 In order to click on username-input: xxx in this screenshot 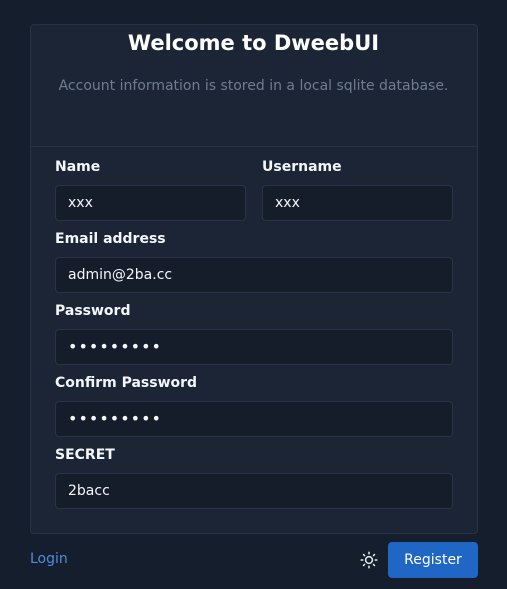, I will do `click(357, 203)`.